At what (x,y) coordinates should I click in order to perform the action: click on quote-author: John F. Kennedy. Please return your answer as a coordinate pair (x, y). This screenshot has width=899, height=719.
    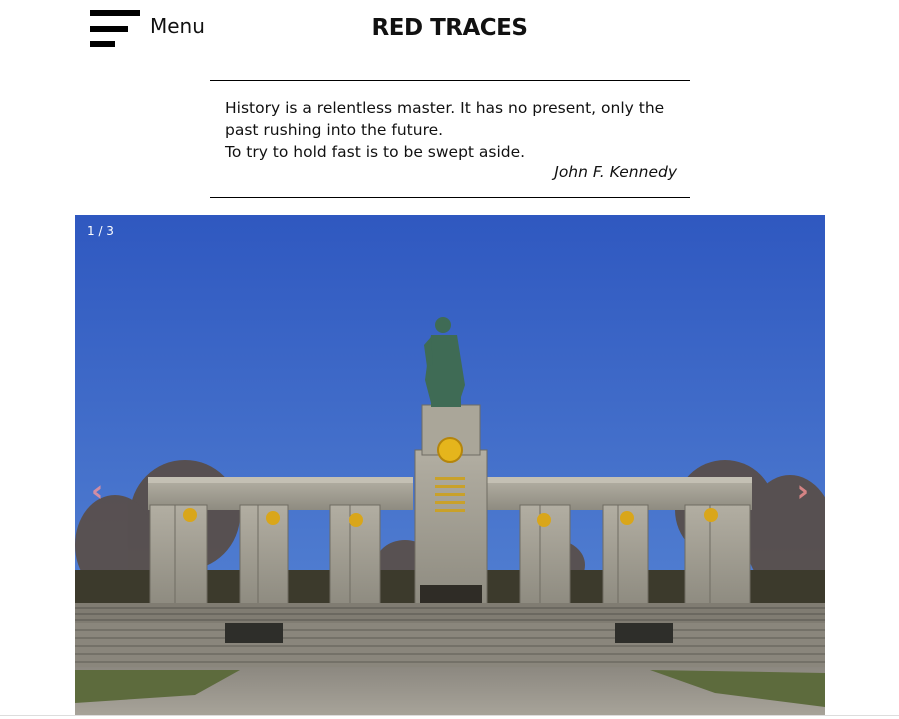
    Looking at the image, I should click on (615, 172).